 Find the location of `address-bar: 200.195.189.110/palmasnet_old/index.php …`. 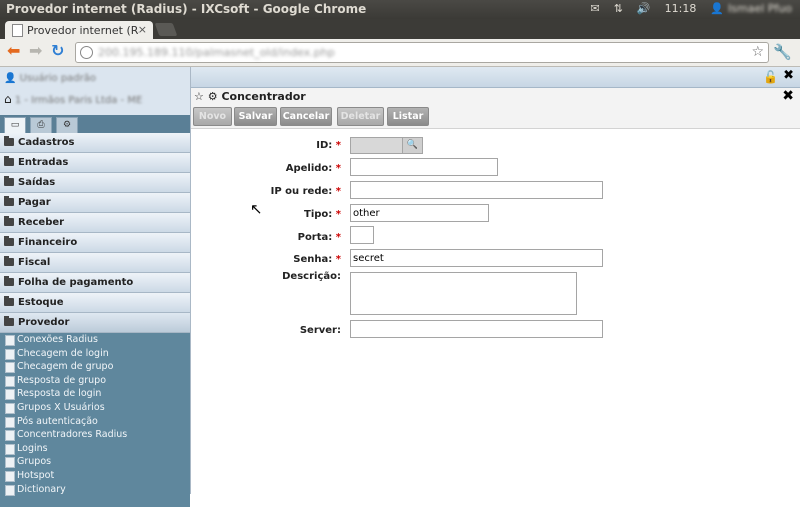

address-bar: 200.195.189.110/palmasnet_old/index.php … is located at coordinates (422, 52).